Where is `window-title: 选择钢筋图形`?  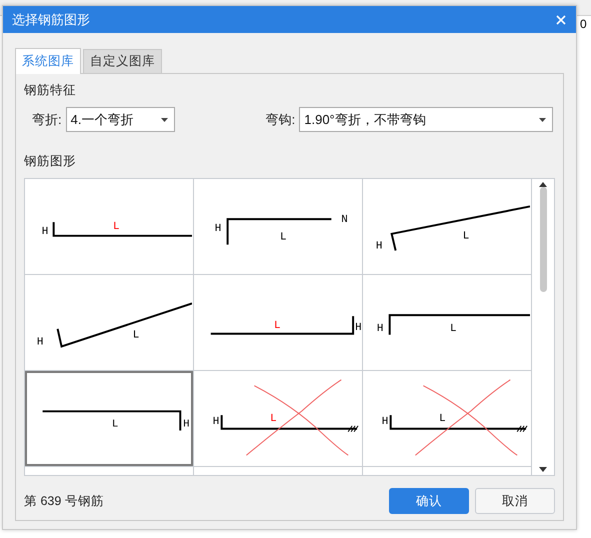
window-title: 选择钢筋图形 is located at coordinates (51, 19).